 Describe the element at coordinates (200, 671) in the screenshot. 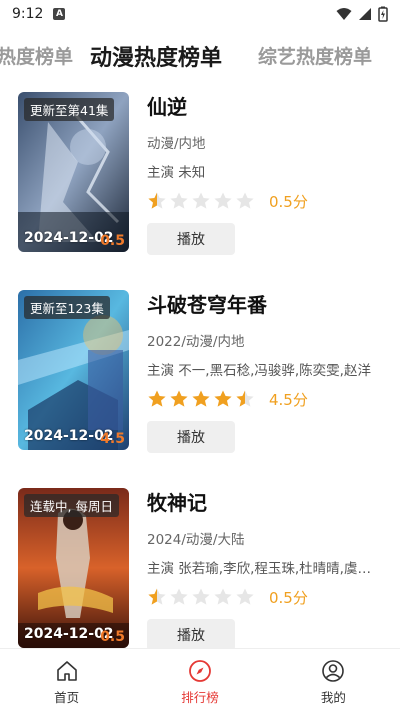

I see `compass-icon` at that location.